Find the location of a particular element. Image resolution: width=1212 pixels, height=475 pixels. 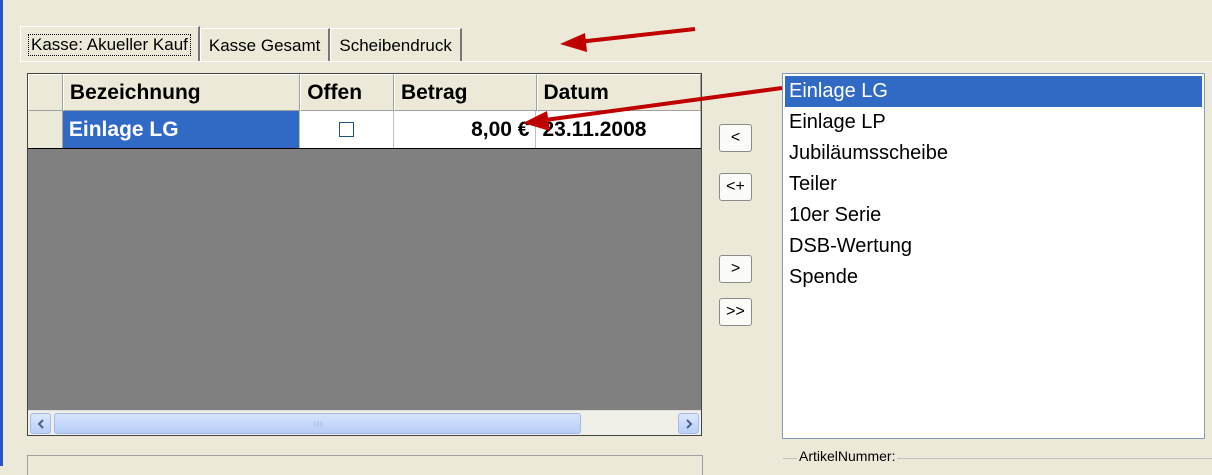

arrow-list-to-grid is located at coordinates (653, 108).